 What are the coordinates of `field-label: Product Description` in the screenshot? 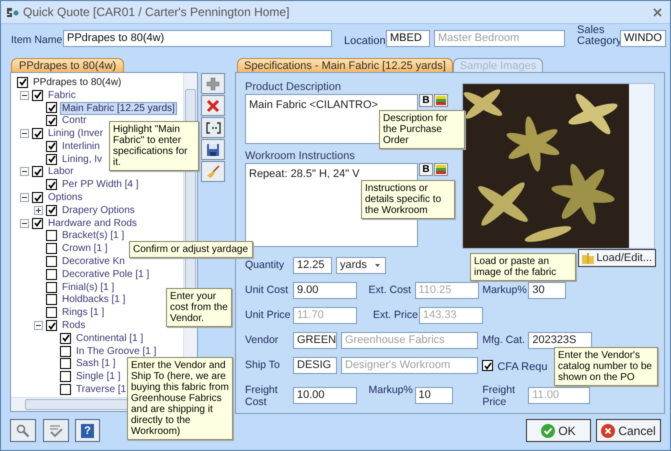 It's located at (293, 87).